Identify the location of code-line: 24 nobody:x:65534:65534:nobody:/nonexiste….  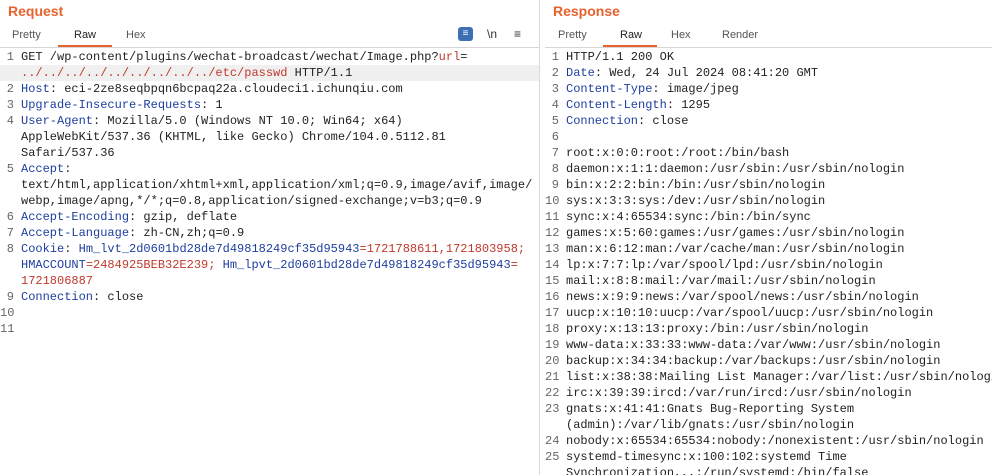
(768, 441).